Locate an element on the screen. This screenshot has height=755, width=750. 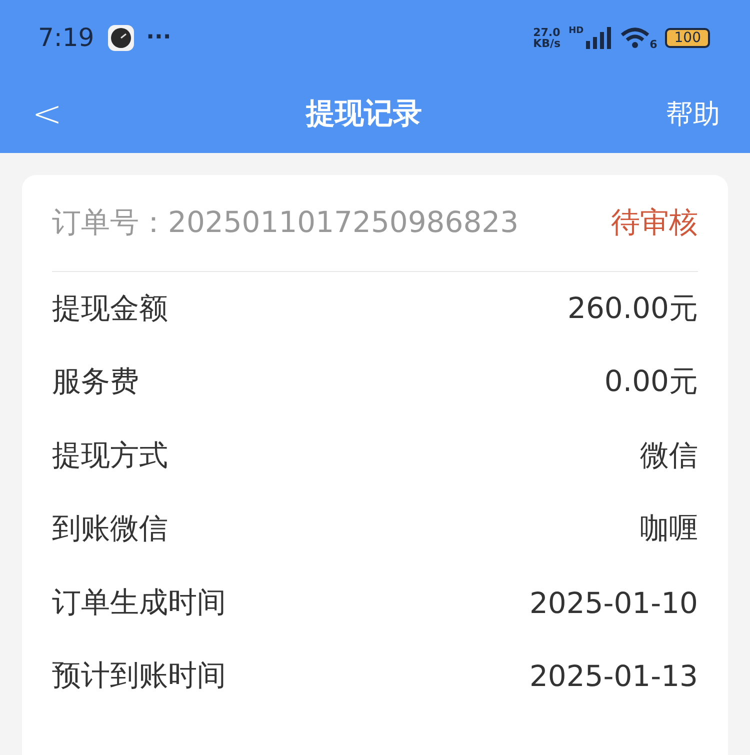
detail-label: 到账微信 is located at coordinates (110, 529).